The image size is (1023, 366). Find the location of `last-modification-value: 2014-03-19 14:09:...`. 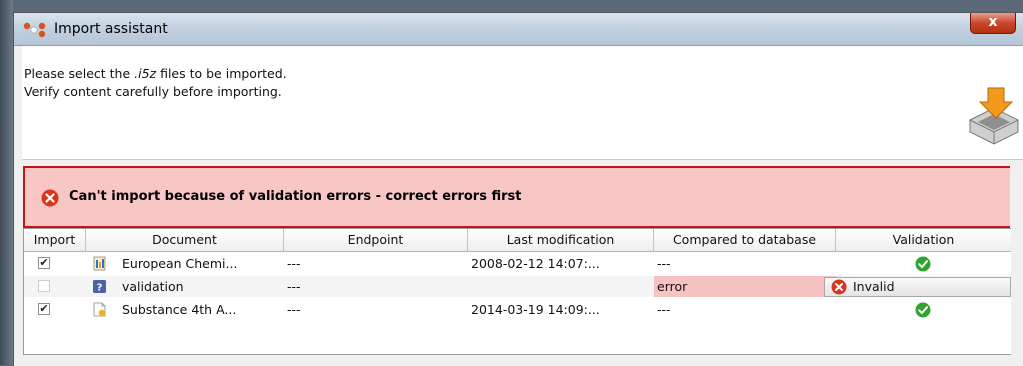

last-modification-value: 2014-03-19 14:09:... is located at coordinates (535, 309).